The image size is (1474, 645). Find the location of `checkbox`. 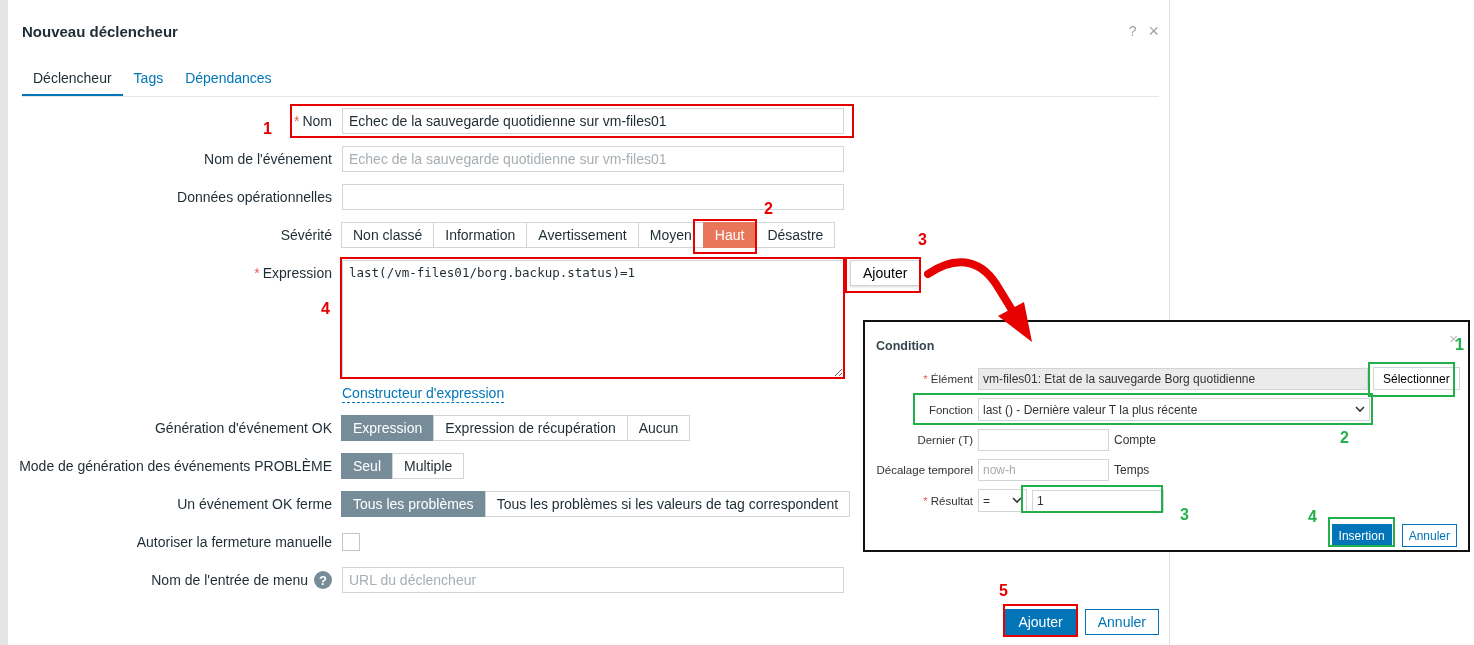

checkbox is located at coordinates (351, 542).